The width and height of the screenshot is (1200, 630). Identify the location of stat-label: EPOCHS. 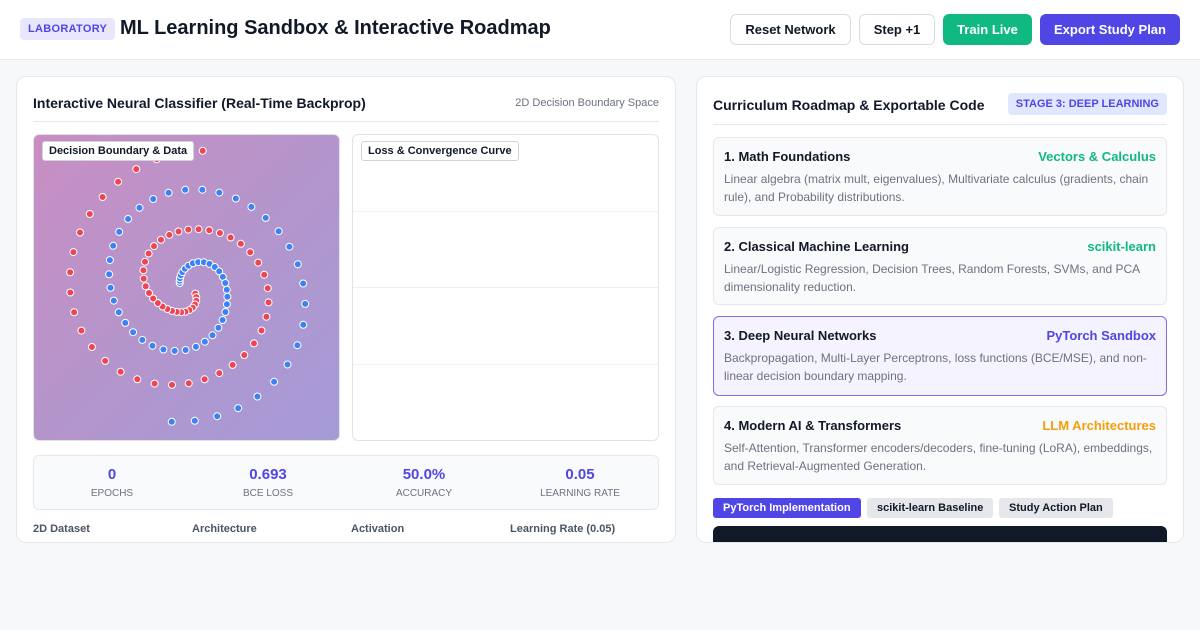
(112, 493).